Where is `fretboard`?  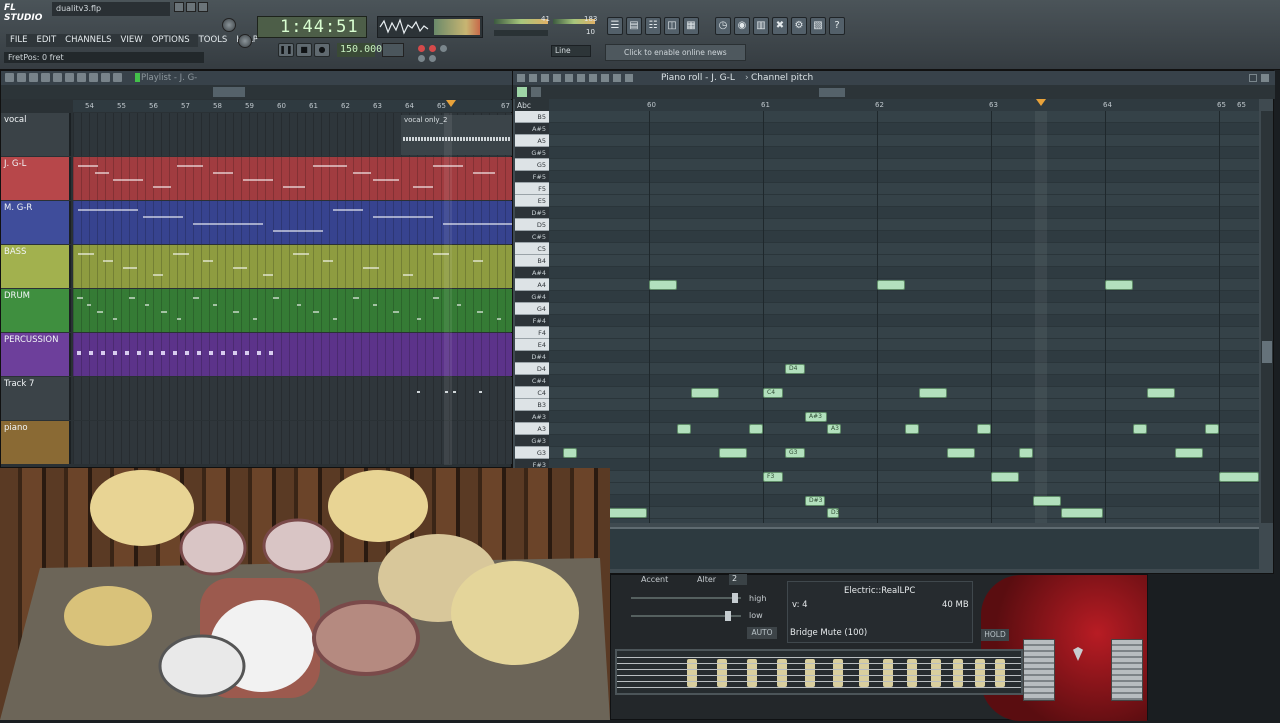
fretboard is located at coordinates (819, 672).